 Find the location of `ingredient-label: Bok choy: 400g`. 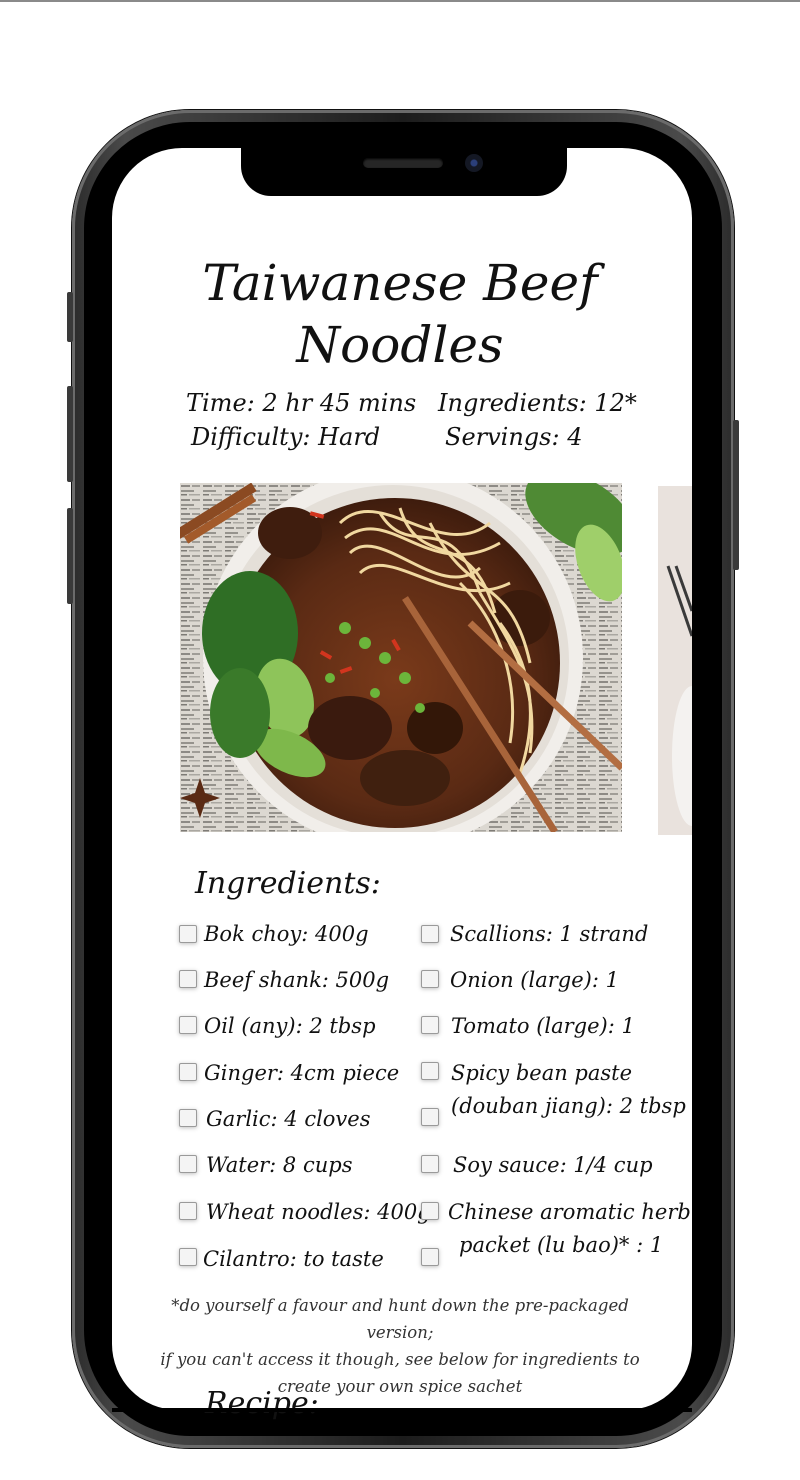

ingredient-label: Bok choy: 400g is located at coordinates (286, 934).